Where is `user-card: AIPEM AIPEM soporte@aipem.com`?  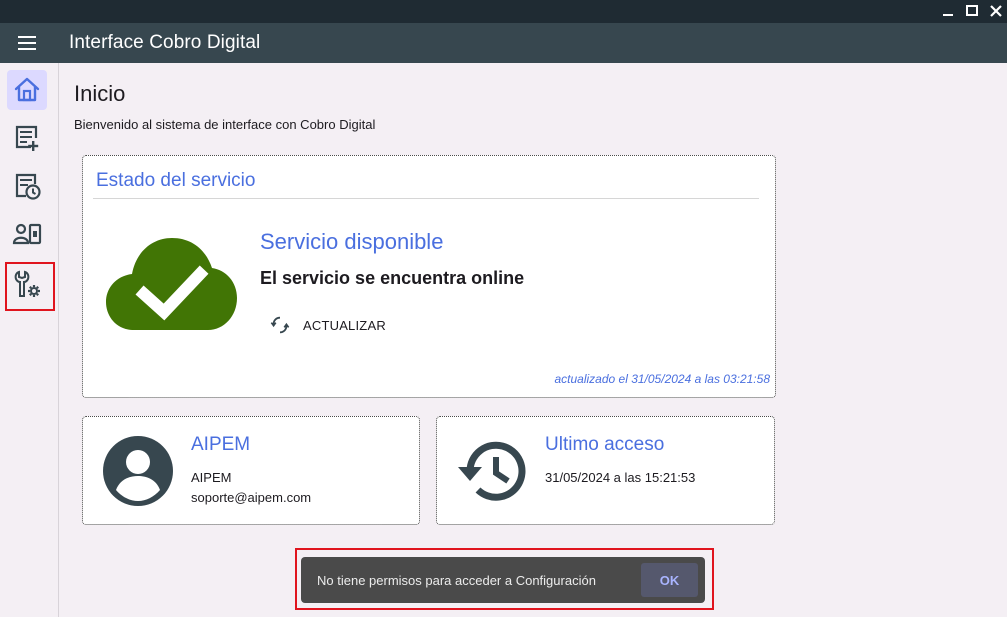
user-card: AIPEM AIPEM soporte@aipem.com is located at coordinates (251, 470).